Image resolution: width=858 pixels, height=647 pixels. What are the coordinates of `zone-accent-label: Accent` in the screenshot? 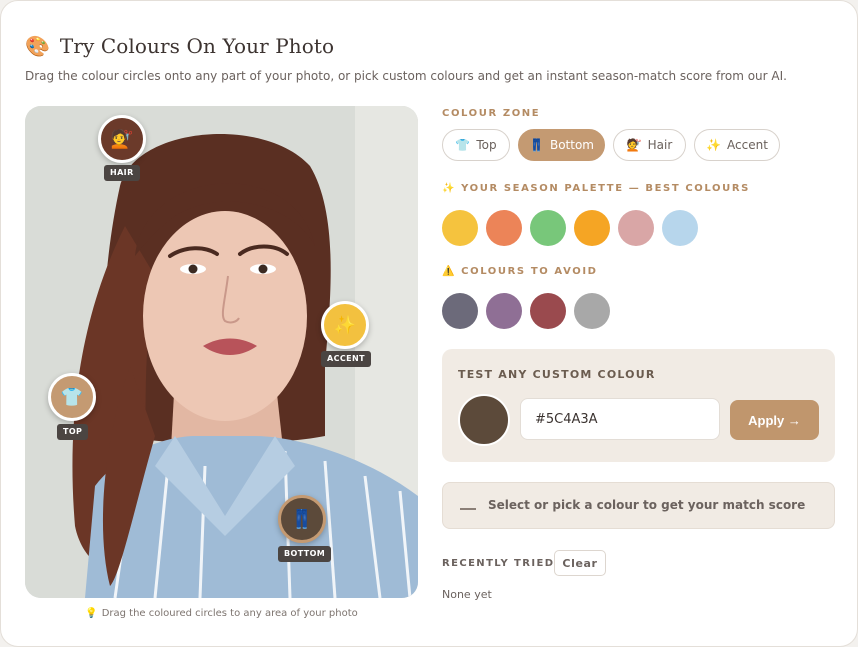 It's located at (747, 145).